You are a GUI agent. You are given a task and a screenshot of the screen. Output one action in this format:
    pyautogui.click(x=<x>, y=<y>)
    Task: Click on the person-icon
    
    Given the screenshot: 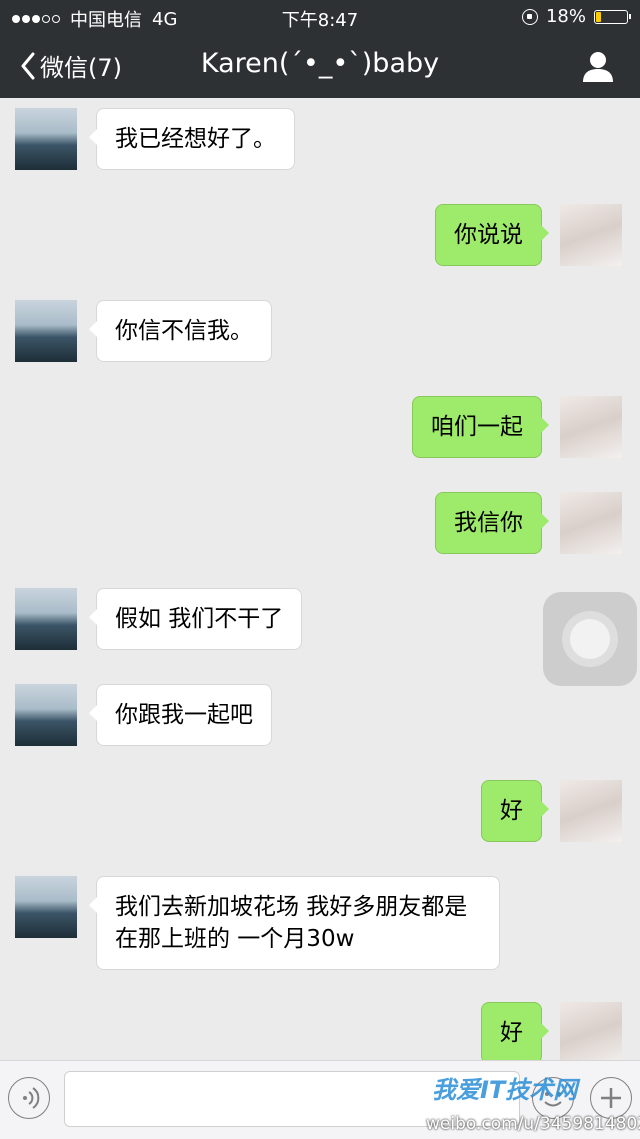 What is the action you would take?
    pyautogui.click(x=598, y=67)
    